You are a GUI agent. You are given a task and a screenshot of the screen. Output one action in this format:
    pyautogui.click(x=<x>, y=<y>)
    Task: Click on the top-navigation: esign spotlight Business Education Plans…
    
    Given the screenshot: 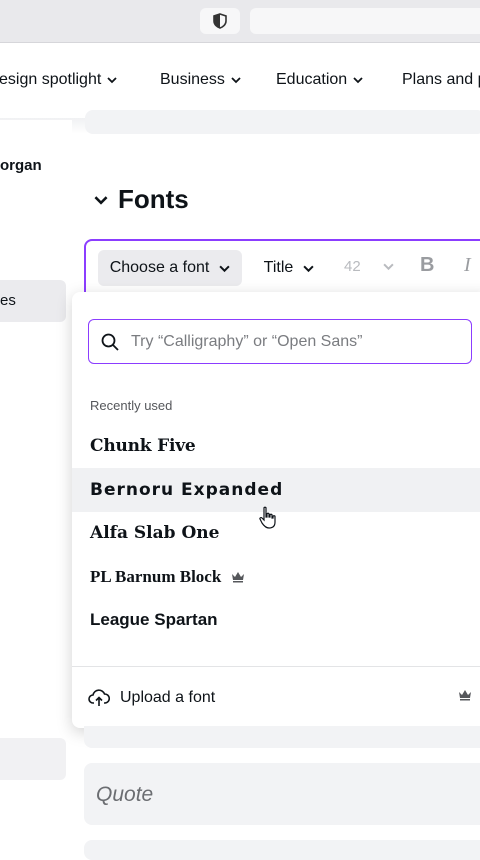 What is the action you would take?
    pyautogui.click(x=240, y=81)
    